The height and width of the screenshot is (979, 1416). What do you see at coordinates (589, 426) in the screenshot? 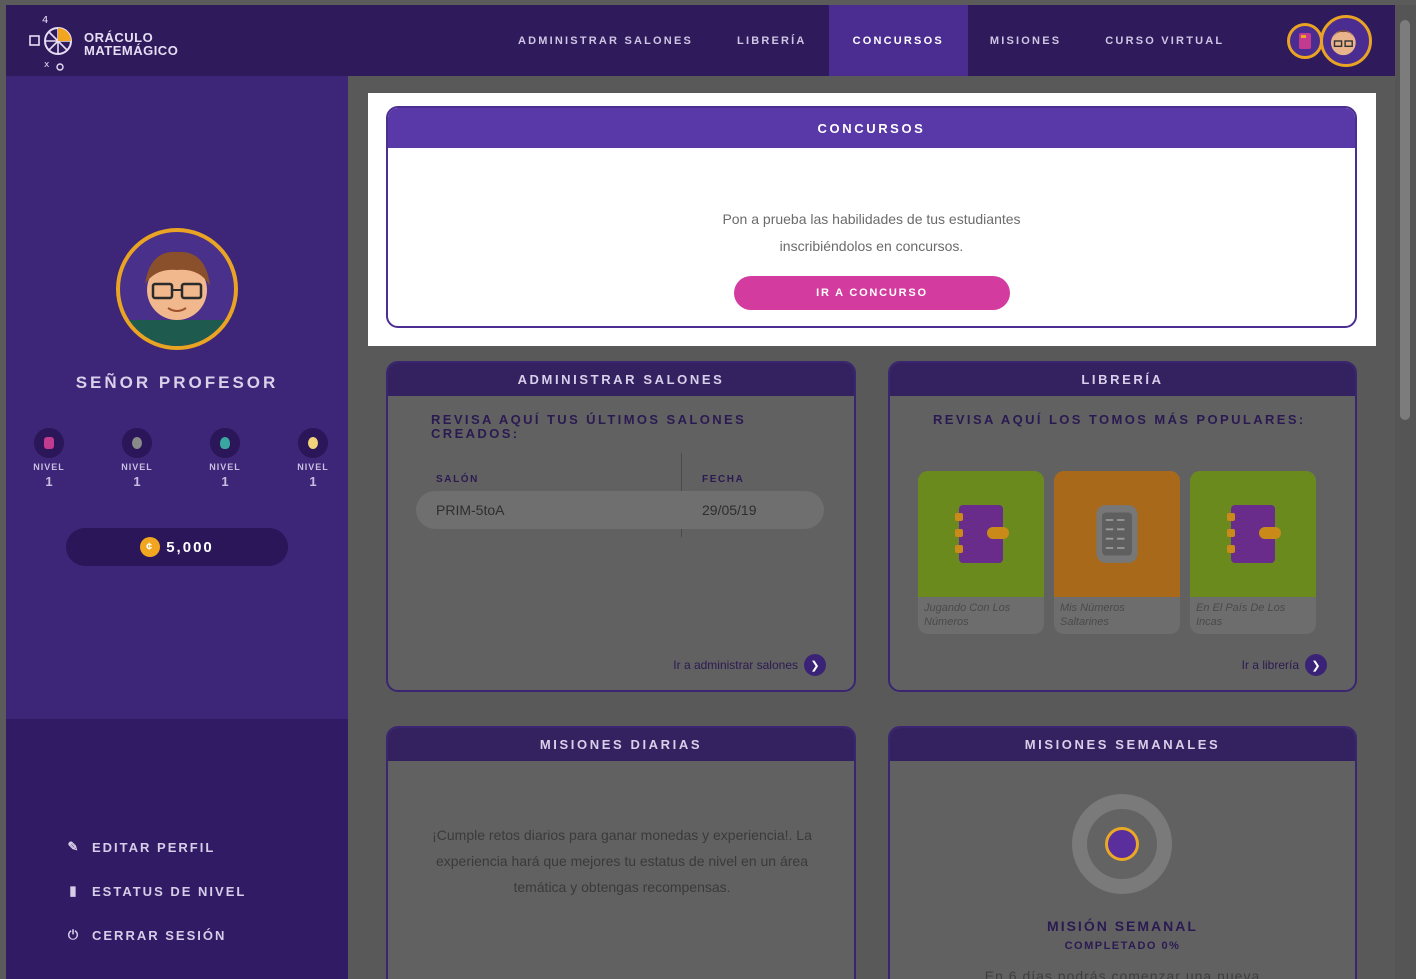
I see `card-subtitle: REVISA AQUÍ TUS ÚLTIMOS SALONES CREADOS:` at bounding box center [589, 426].